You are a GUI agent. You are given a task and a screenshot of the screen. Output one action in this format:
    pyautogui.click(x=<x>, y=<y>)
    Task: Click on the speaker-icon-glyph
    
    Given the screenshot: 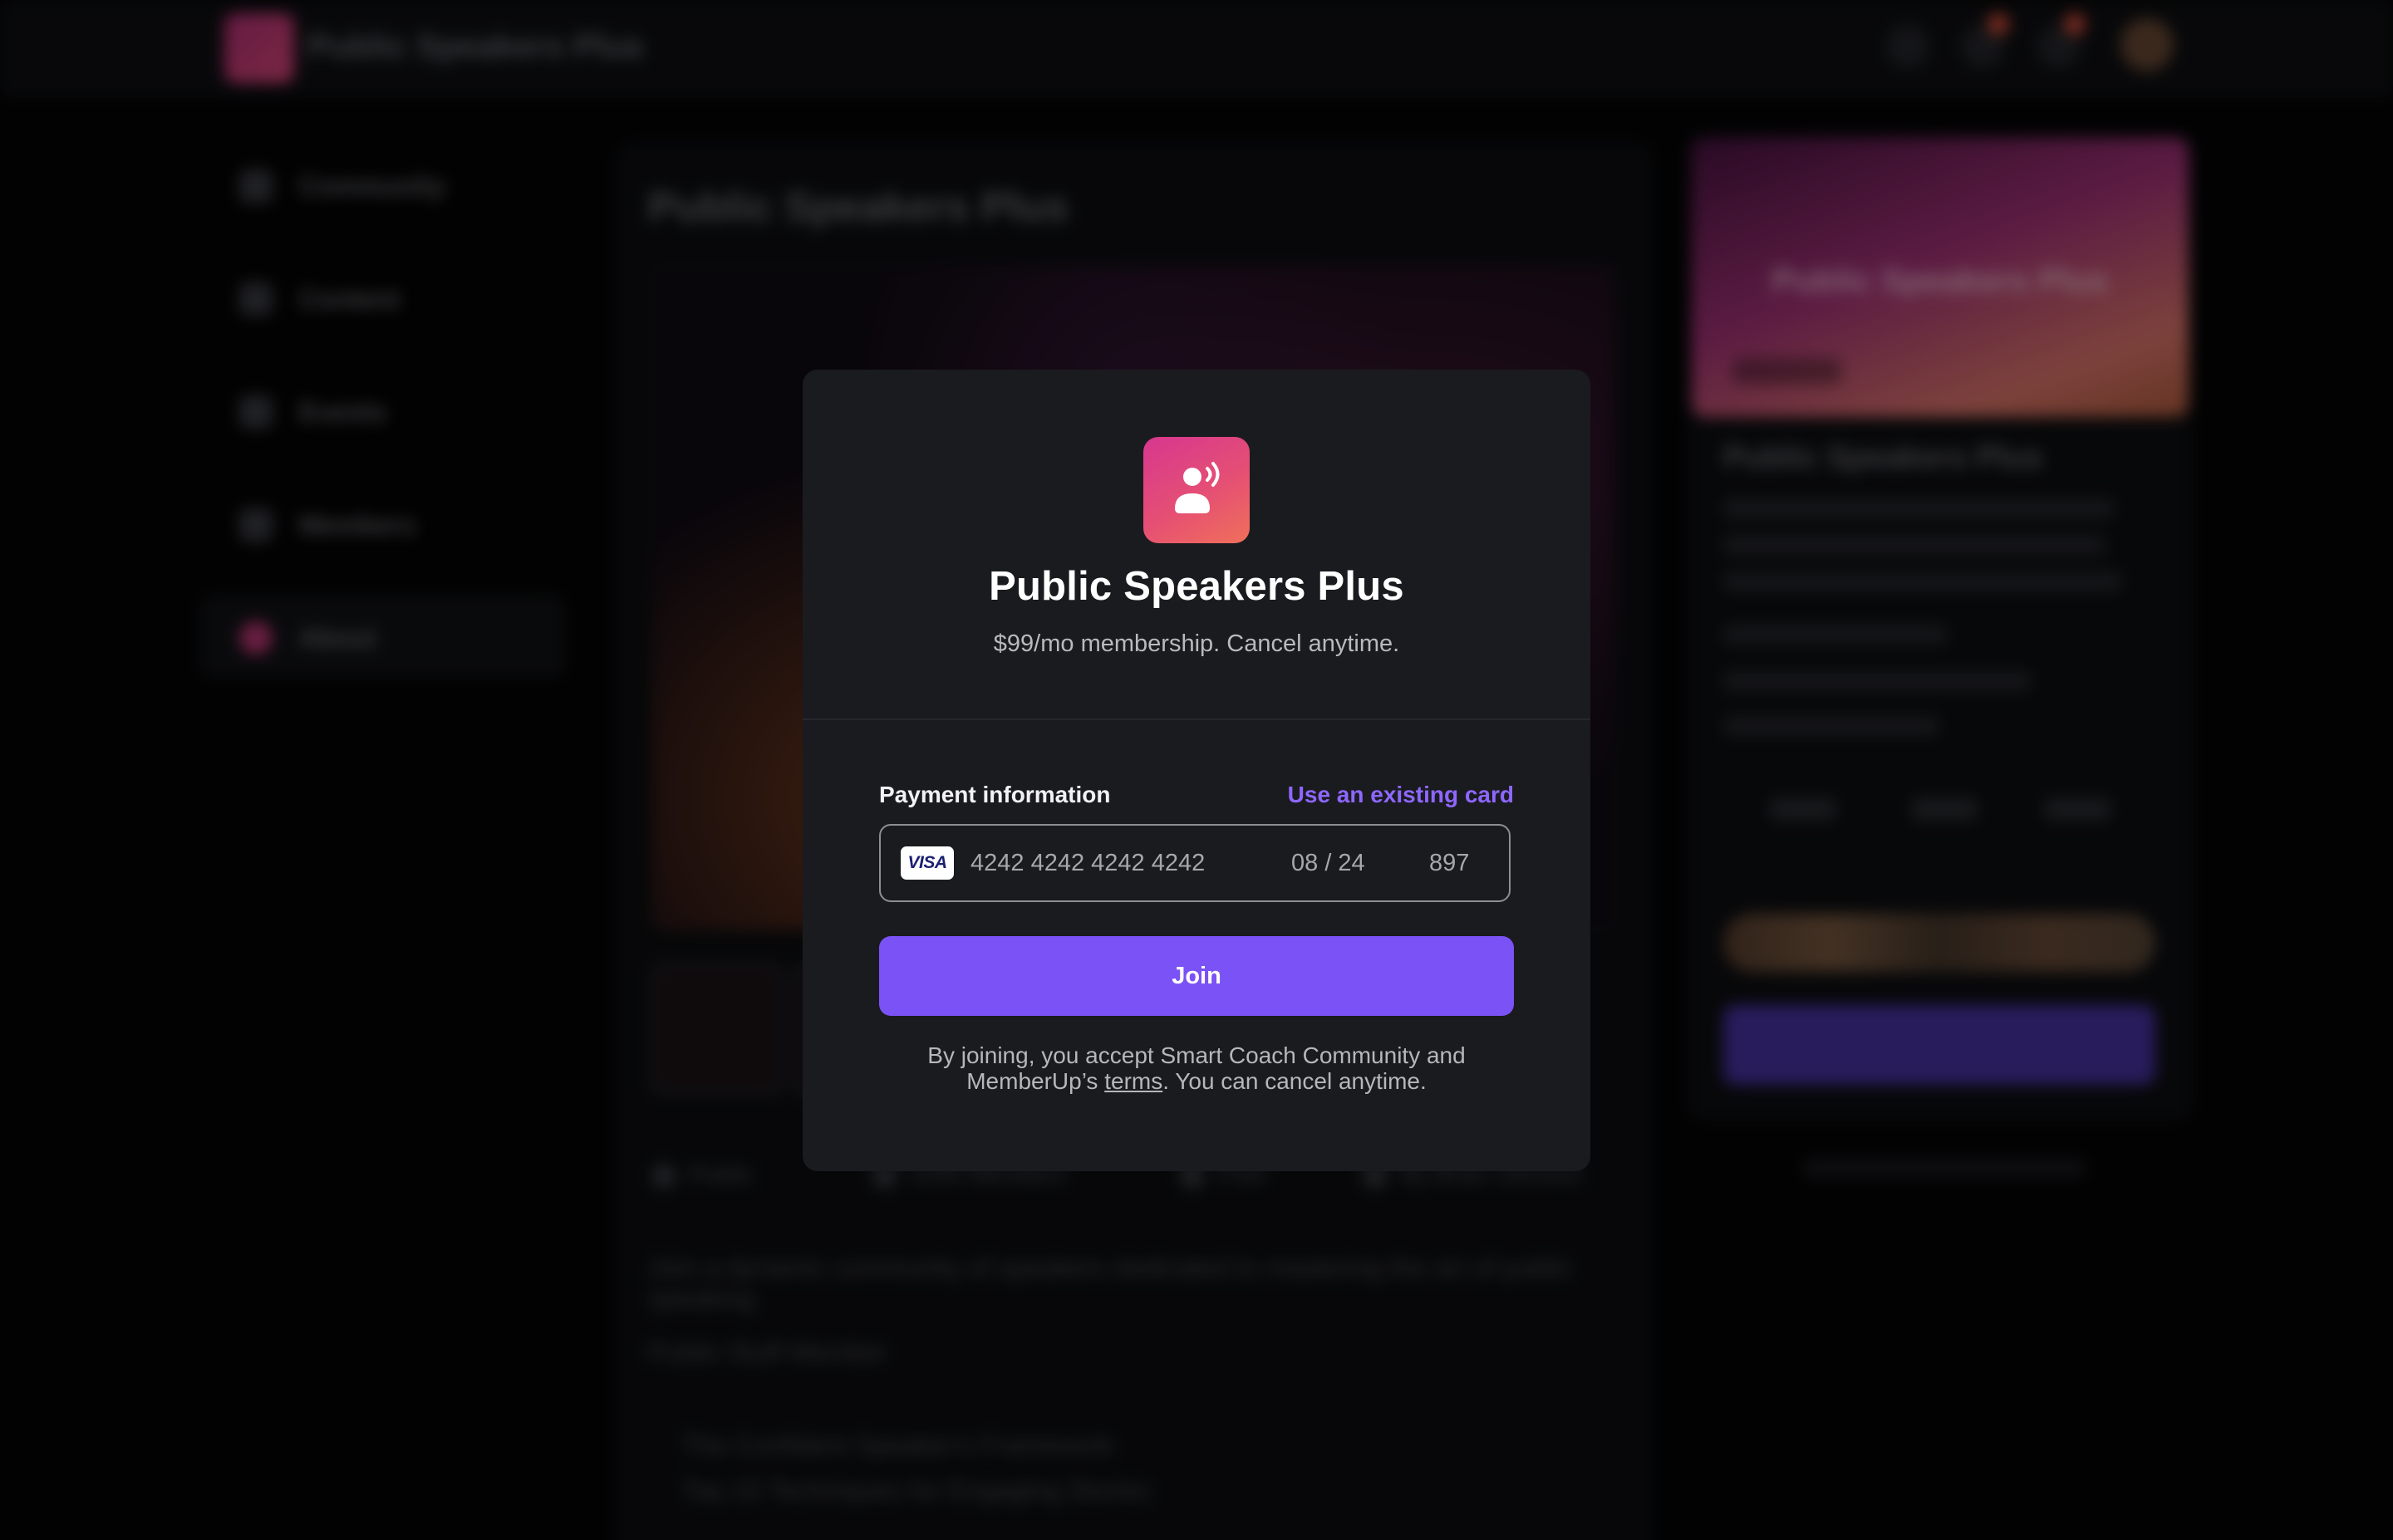 What is the action you would take?
    pyautogui.click(x=1198, y=487)
    